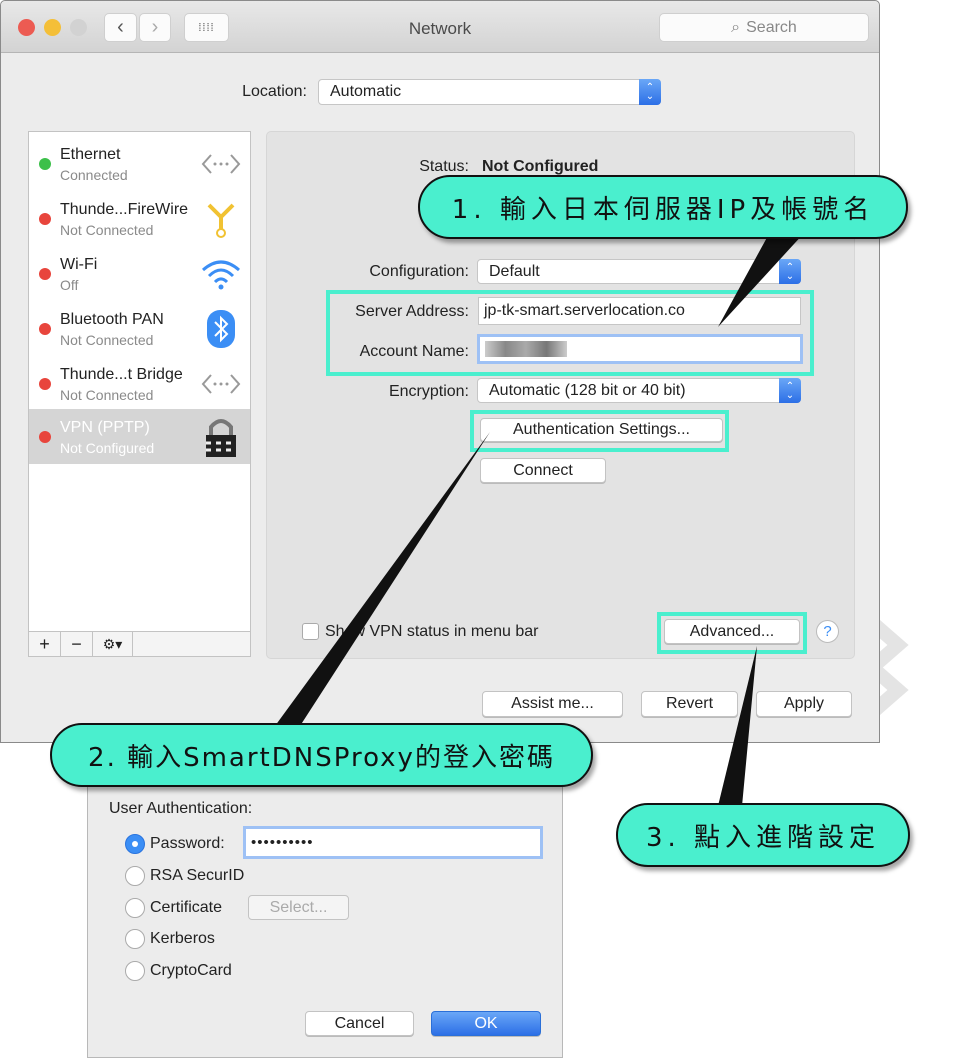 Image resolution: width=960 pixels, height=1058 pixels. What do you see at coordinates (737, 726) in the screenshot?
I see `callout-3-pointer` at bounding box center [737, 726].